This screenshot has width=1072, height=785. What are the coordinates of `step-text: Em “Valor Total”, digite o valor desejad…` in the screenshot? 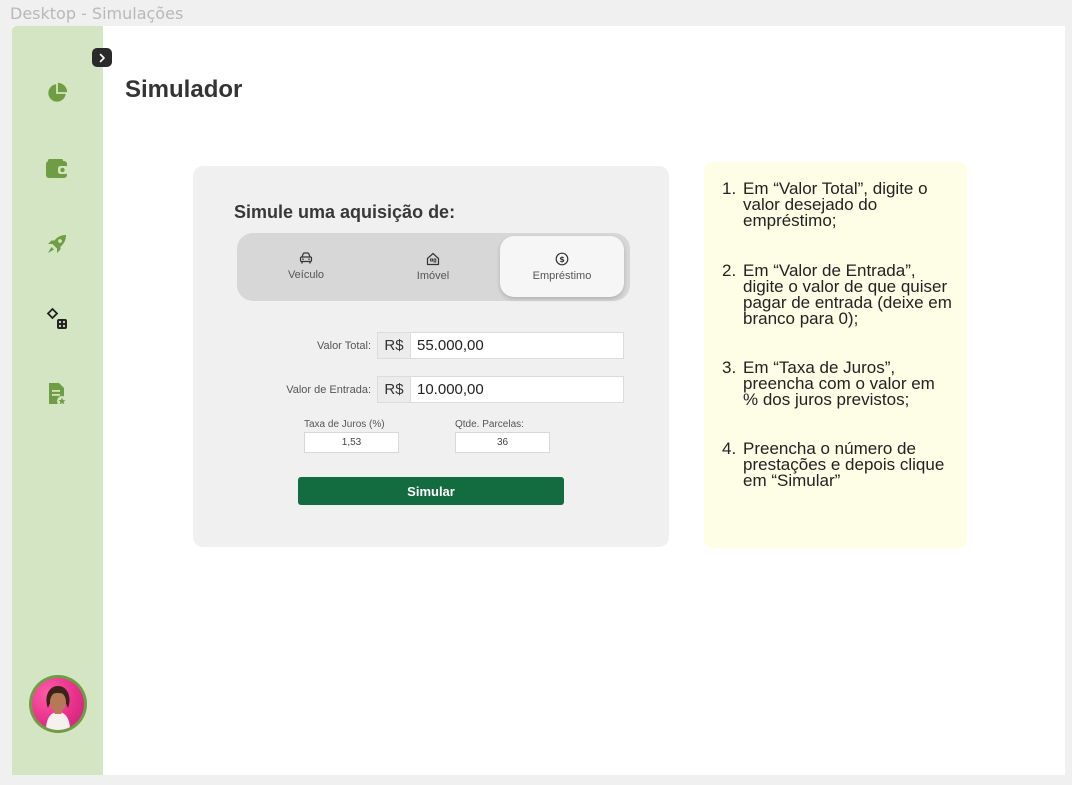 It's located at (835, 204).